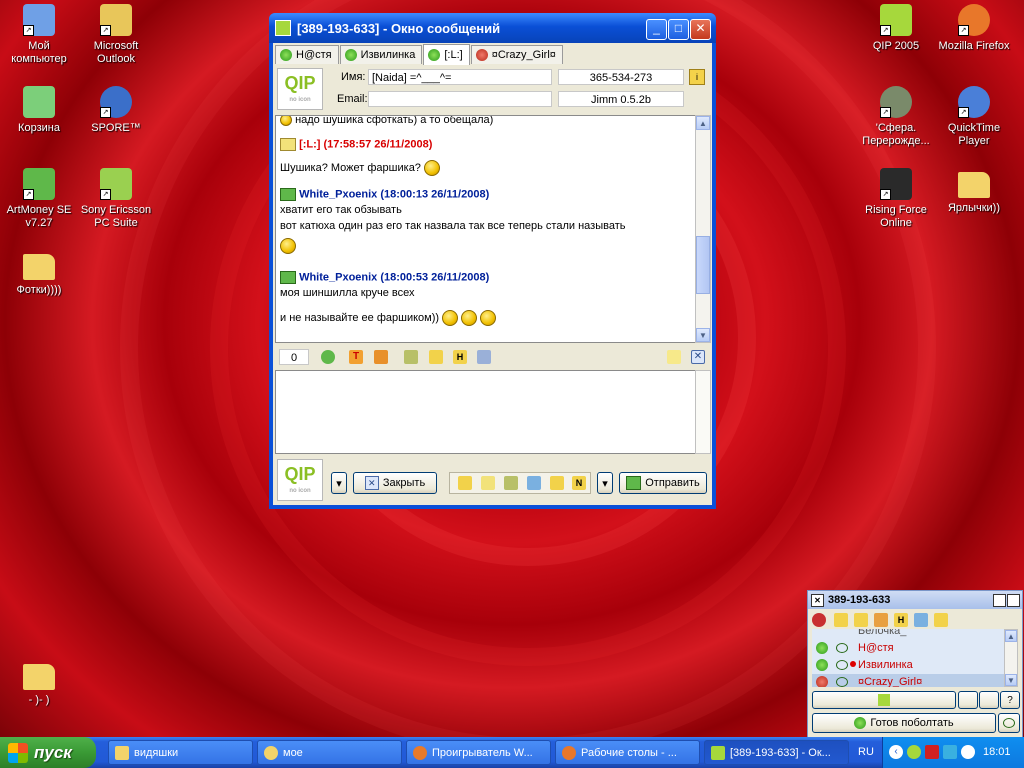  I want to click on scroll-thumb, so click(703, 265).